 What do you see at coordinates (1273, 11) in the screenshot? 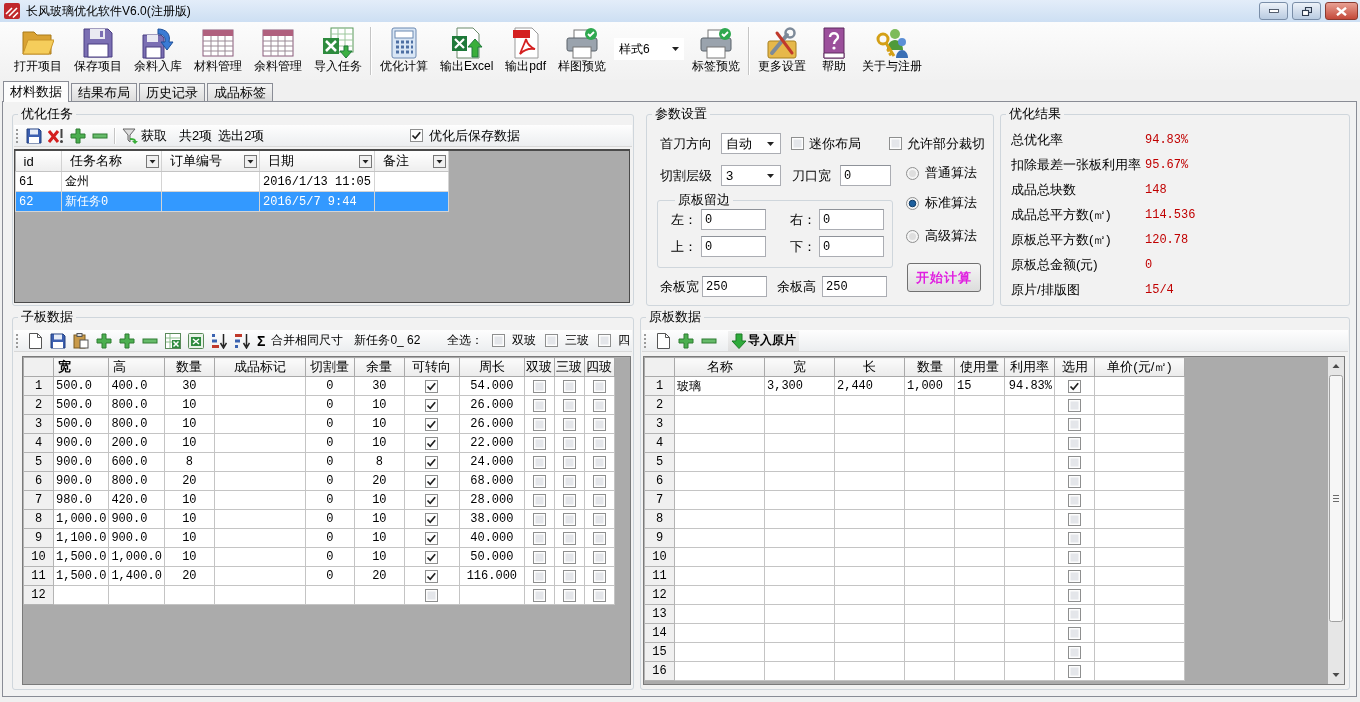
I see `minimize-button` at bounding box center [1273, 11].